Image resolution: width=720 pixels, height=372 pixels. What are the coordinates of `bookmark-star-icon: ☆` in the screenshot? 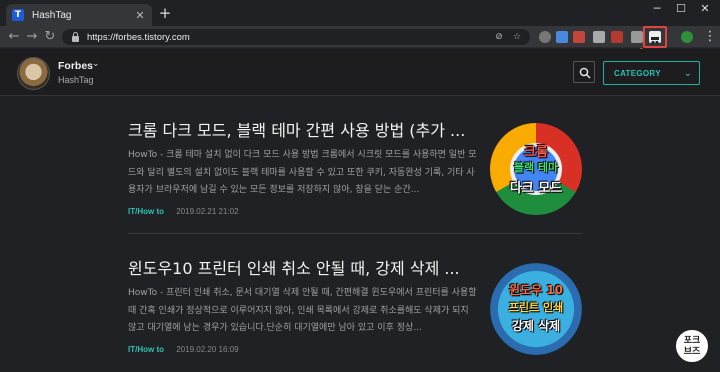 It's located at (517, 37).